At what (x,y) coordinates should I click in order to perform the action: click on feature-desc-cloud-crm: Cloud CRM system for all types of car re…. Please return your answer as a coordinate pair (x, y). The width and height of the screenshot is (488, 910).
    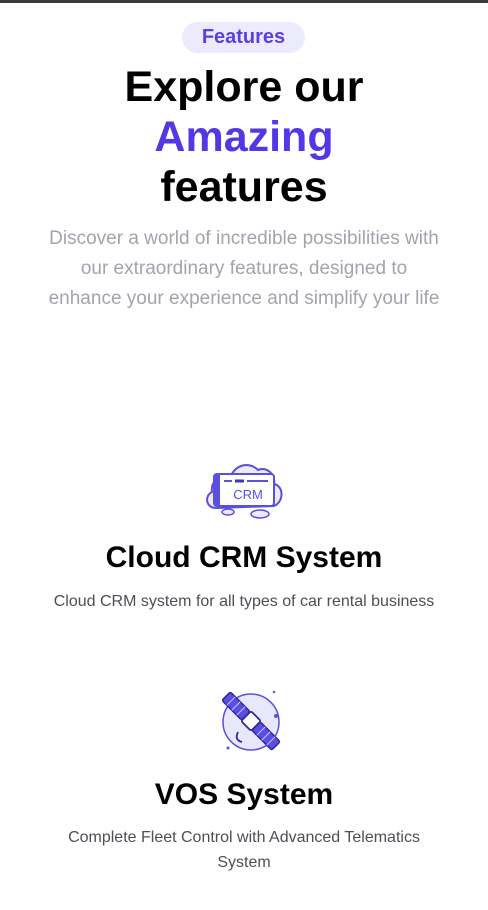
    Looking at the image, I should click on (244, 601).